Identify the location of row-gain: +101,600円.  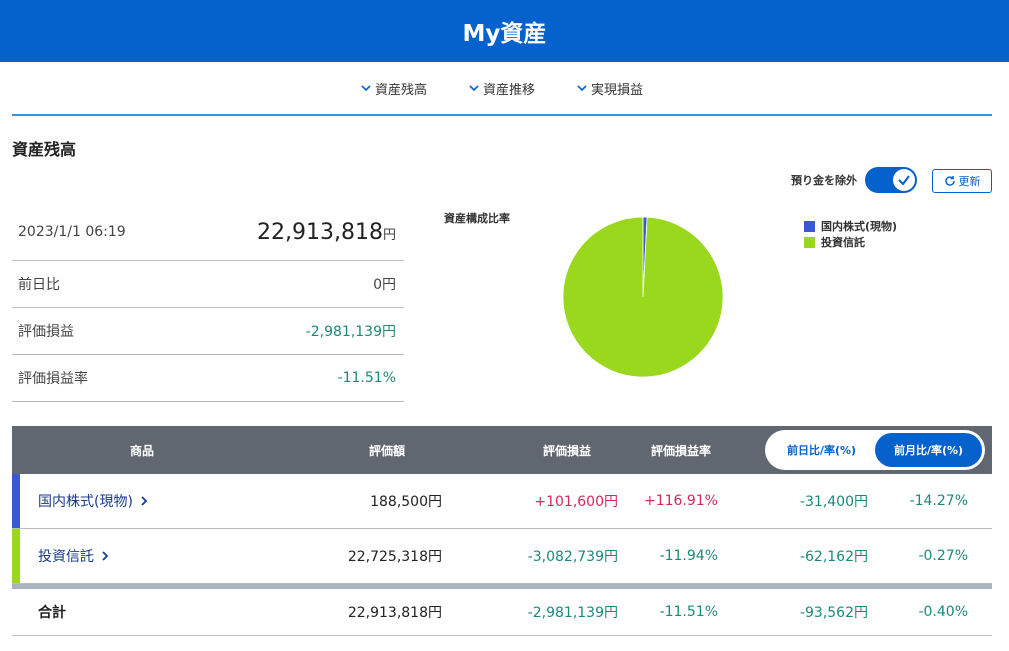
(576, 502).